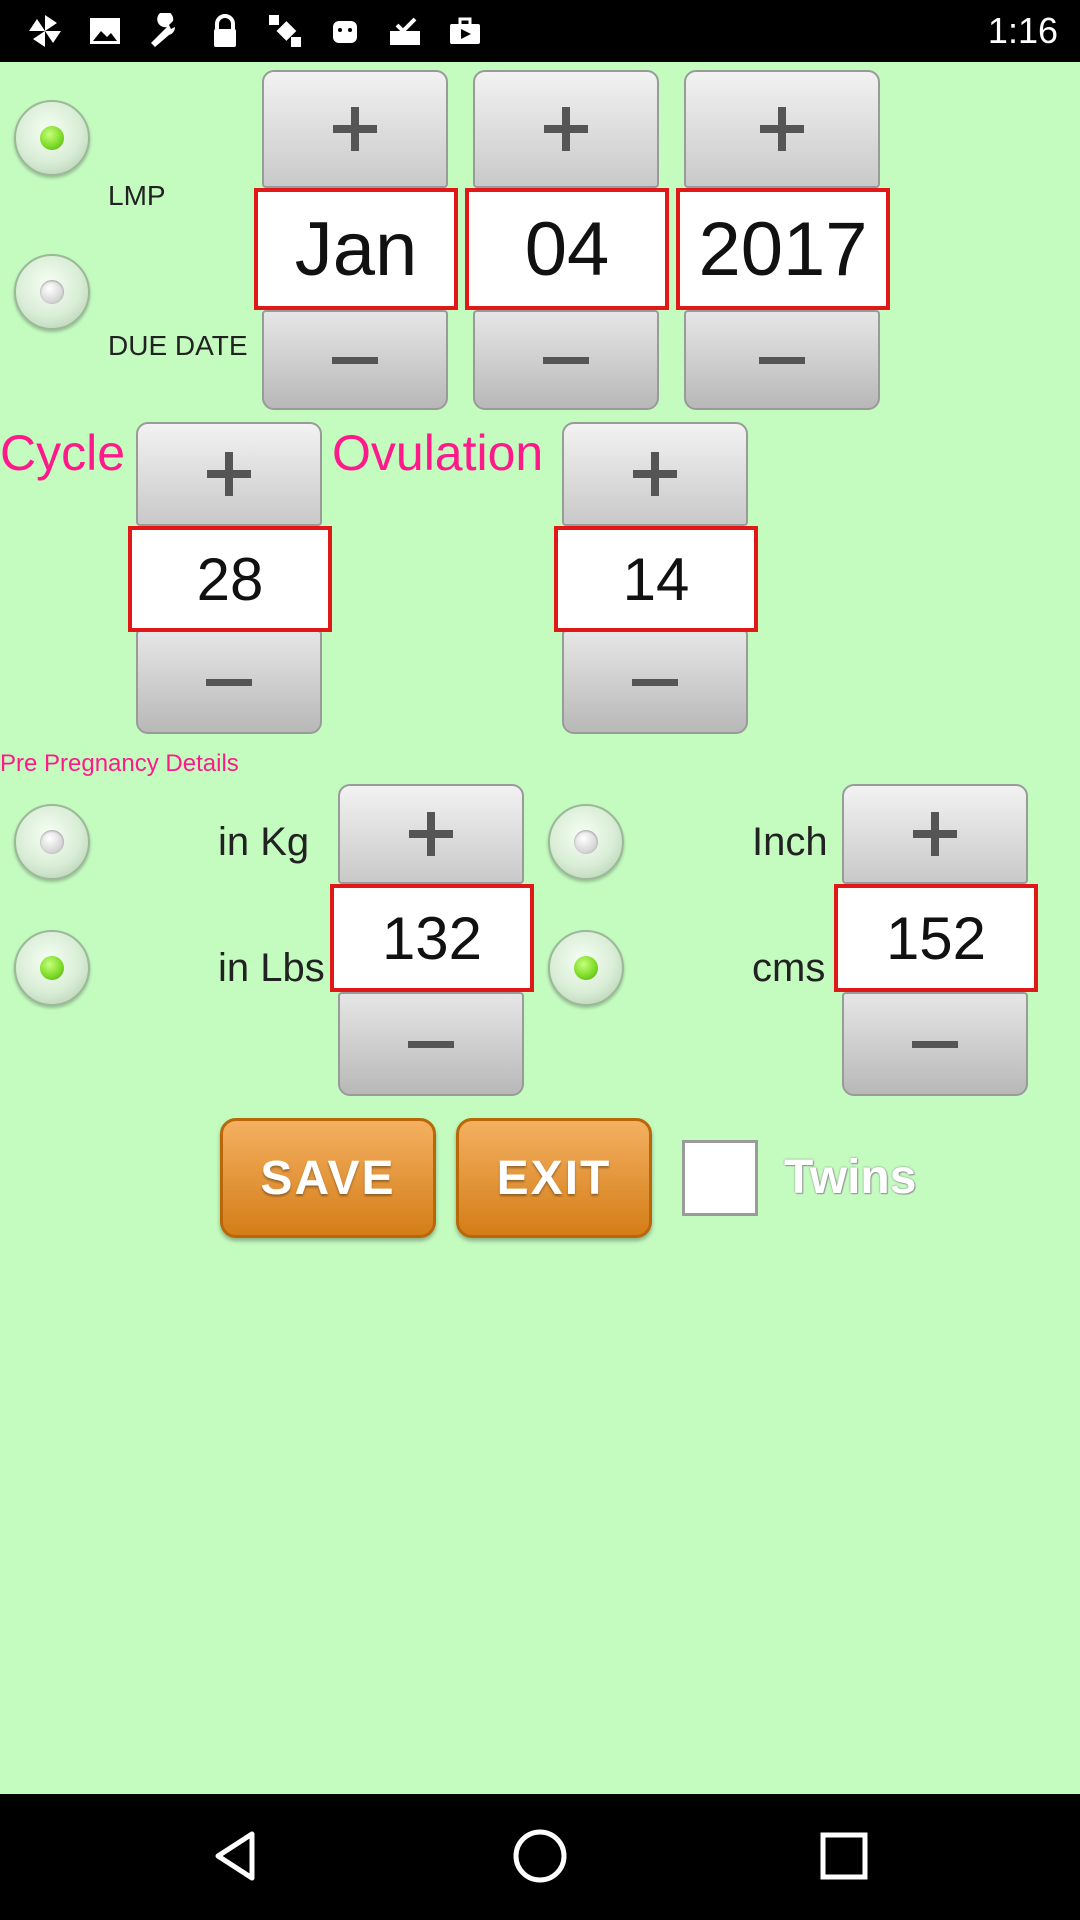 The height and width of the screenshot is (1920, 1080). What do you see at coordinates (264, 842) in the screenshot?
I see `kg-label: in Kg` at bounding box center [264, 842].